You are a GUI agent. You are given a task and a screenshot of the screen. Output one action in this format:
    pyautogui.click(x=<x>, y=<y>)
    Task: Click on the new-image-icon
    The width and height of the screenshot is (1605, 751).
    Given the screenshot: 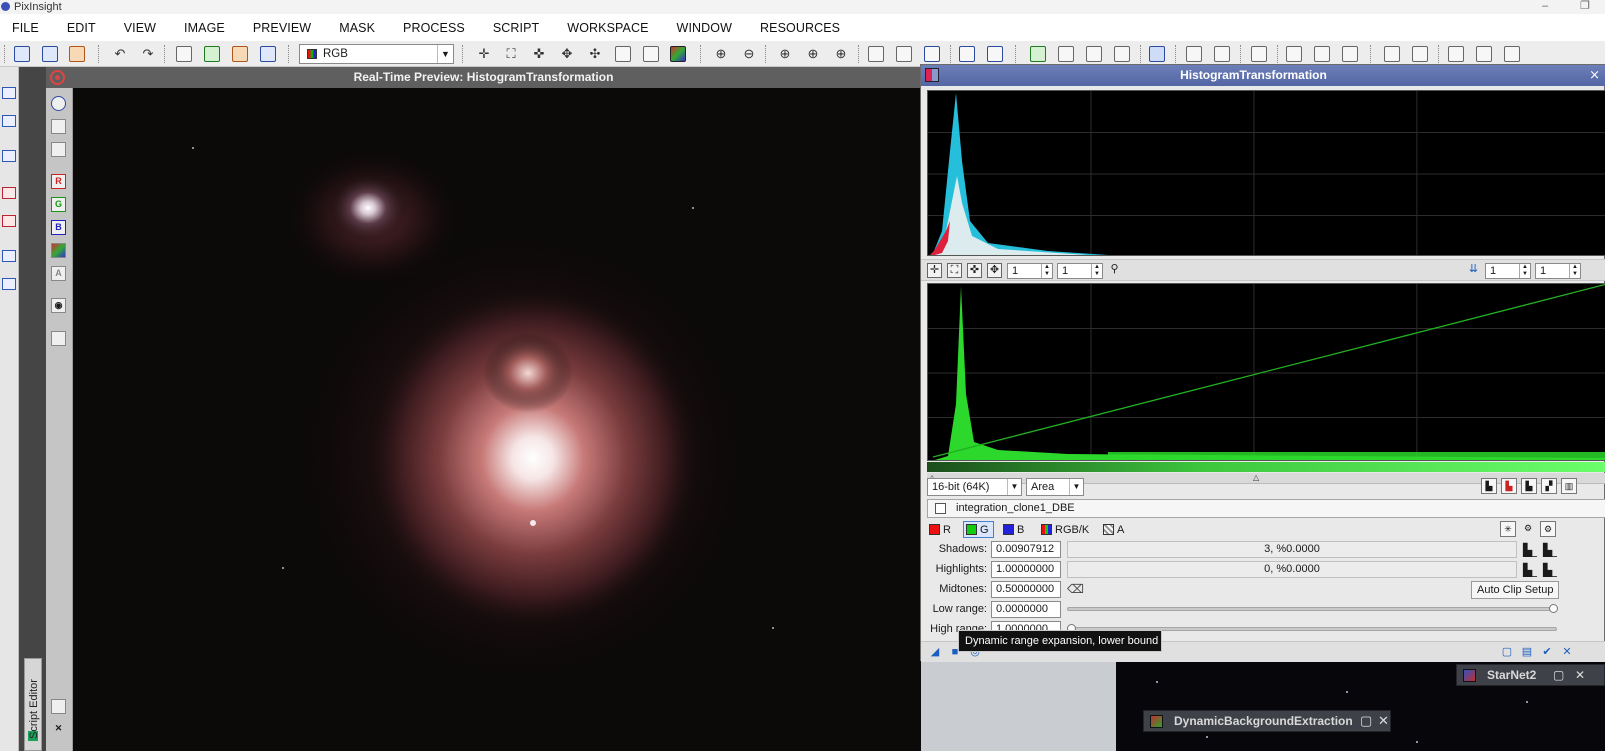 What is the action you would take?
    pyautogui.click(x=22, y=54)
    